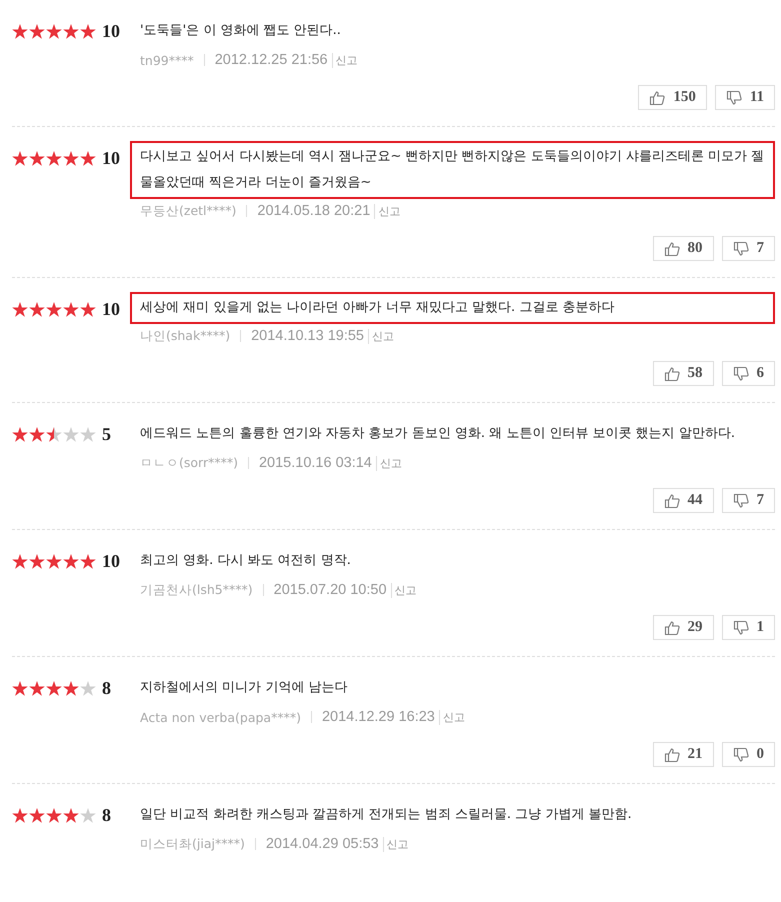  I want to click on review-text: 에드워드 노튼의 훌륭한 연기와 자동차 홍보가 돋보인 영화. 왜 노튼이 인터뷰 보이콧 했는지 알만하다., so click(438, 434).